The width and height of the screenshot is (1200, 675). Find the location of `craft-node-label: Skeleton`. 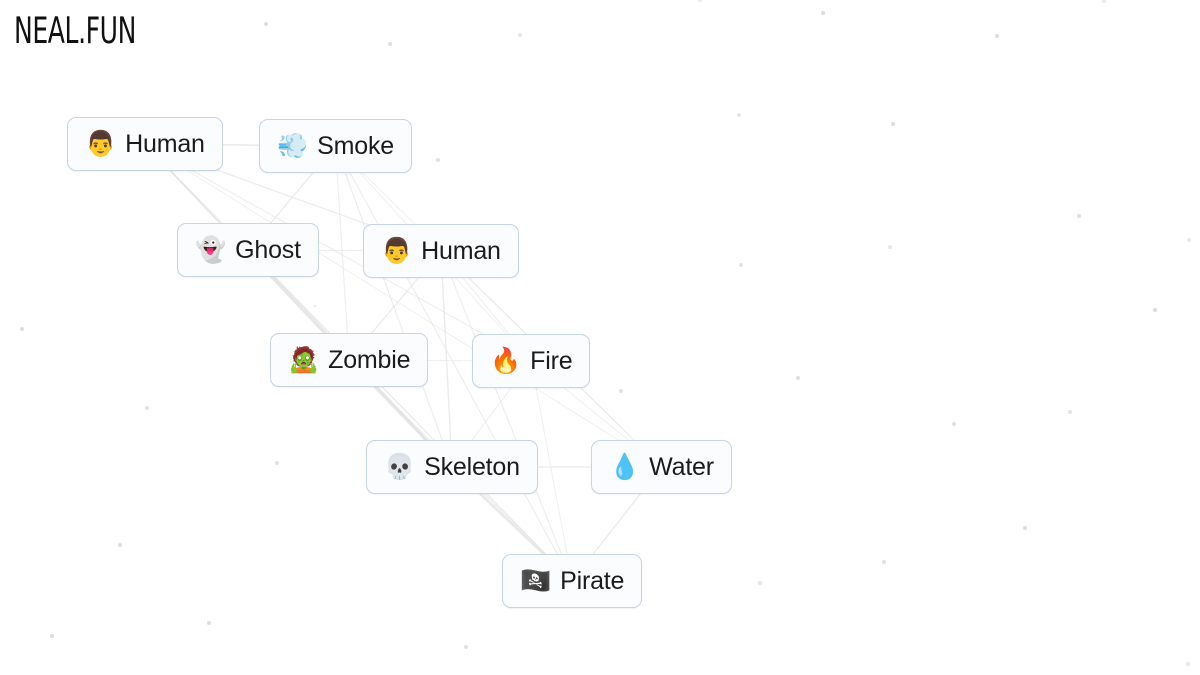

craft-node-label: Skeleton is located at coordinates (472, 466).